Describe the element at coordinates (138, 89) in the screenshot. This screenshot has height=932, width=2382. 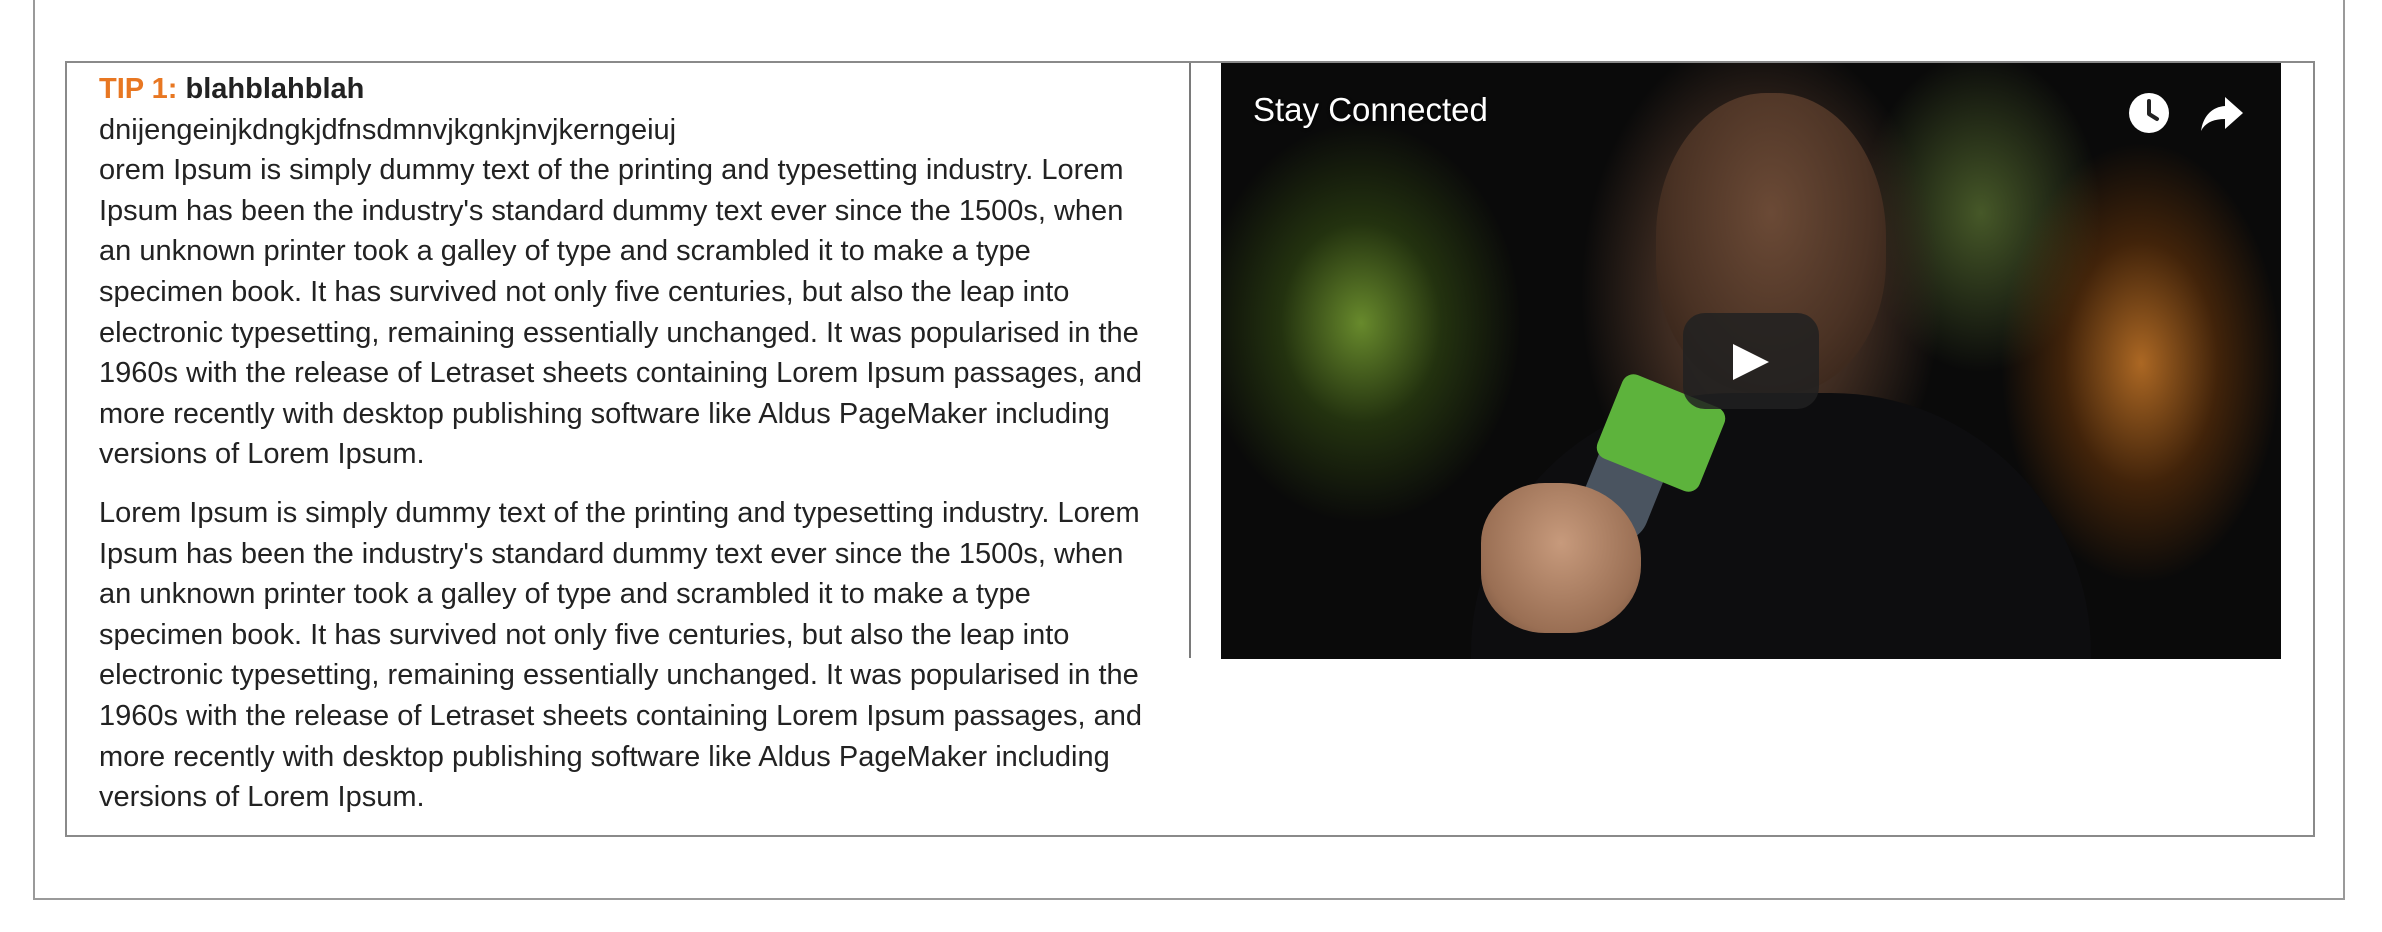
I see `tip-label: TIP 1:` at that location.